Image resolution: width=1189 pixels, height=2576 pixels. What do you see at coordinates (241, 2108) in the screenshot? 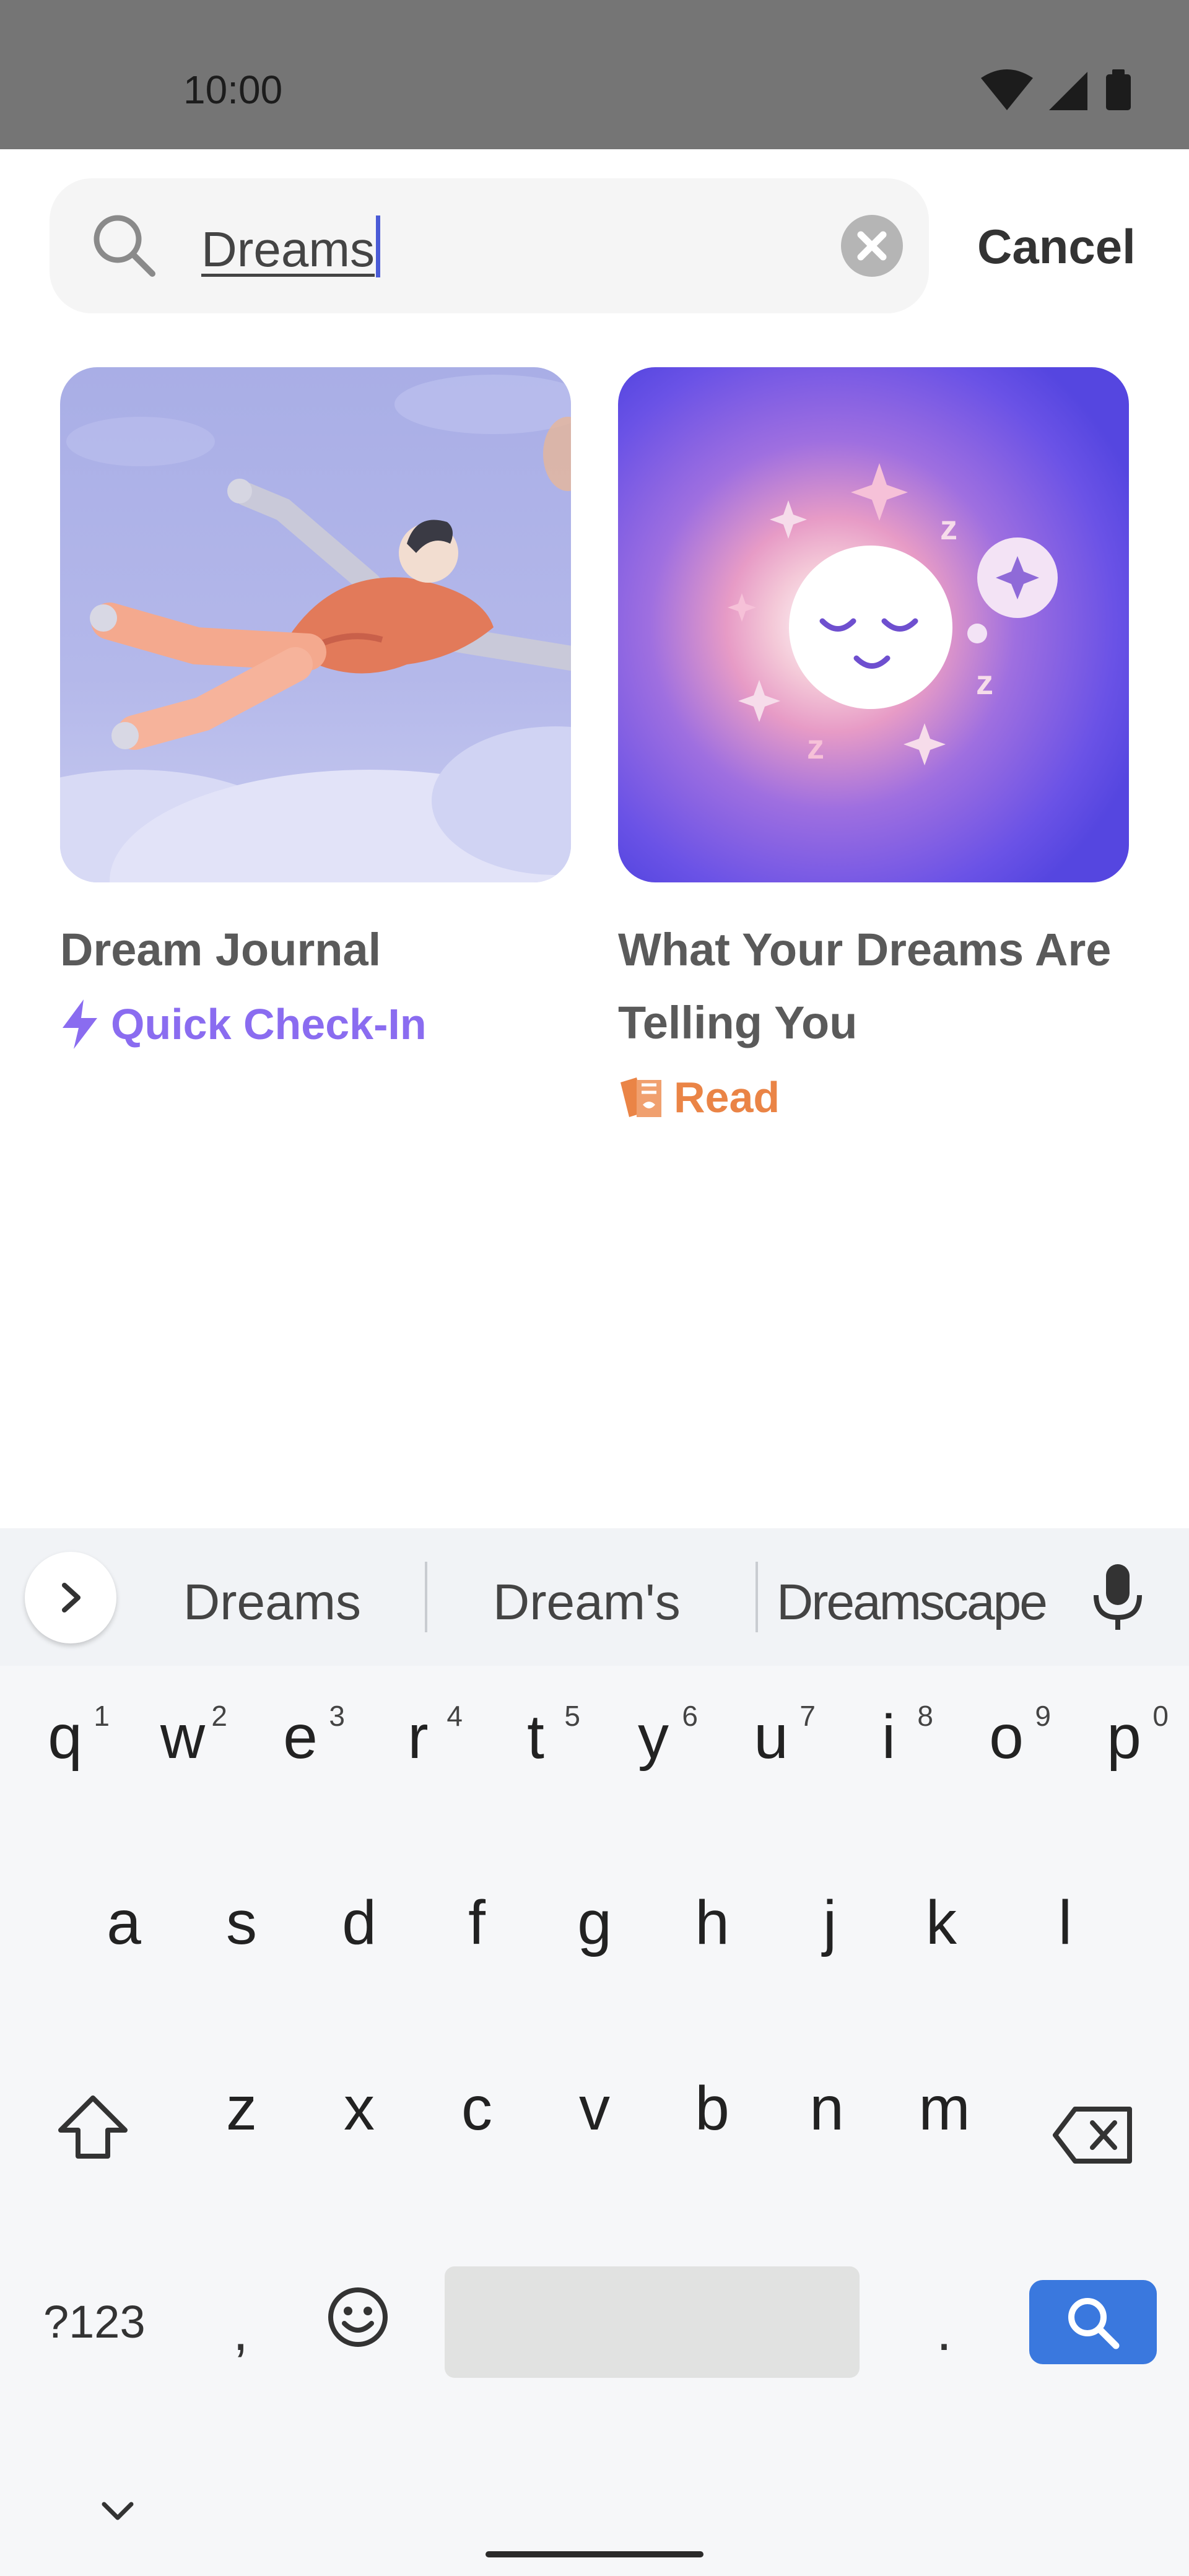
I see `key-z: z` at bounding box center [241, 2108].